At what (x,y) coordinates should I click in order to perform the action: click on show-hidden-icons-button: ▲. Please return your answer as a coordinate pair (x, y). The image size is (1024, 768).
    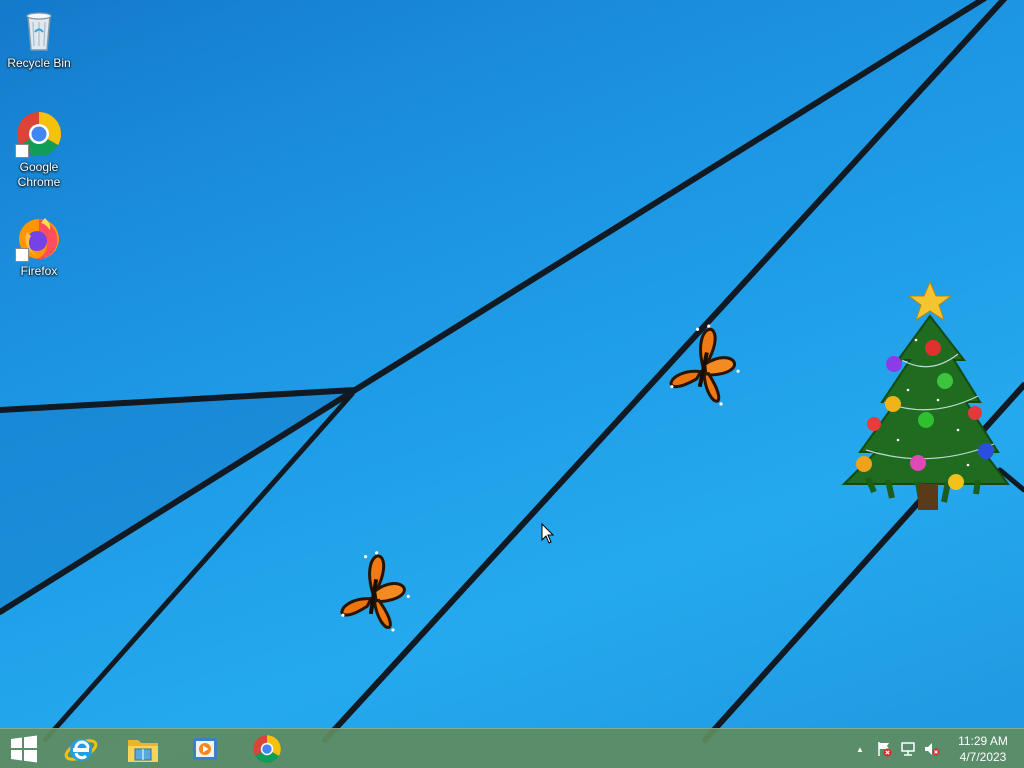
    Looking at the image, I should click on (860, 749).